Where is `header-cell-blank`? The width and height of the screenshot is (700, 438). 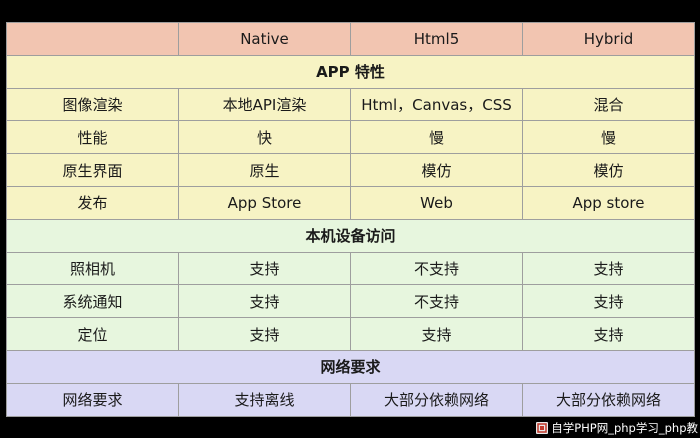 header-cell-blank is located at coordinates (92, 39).